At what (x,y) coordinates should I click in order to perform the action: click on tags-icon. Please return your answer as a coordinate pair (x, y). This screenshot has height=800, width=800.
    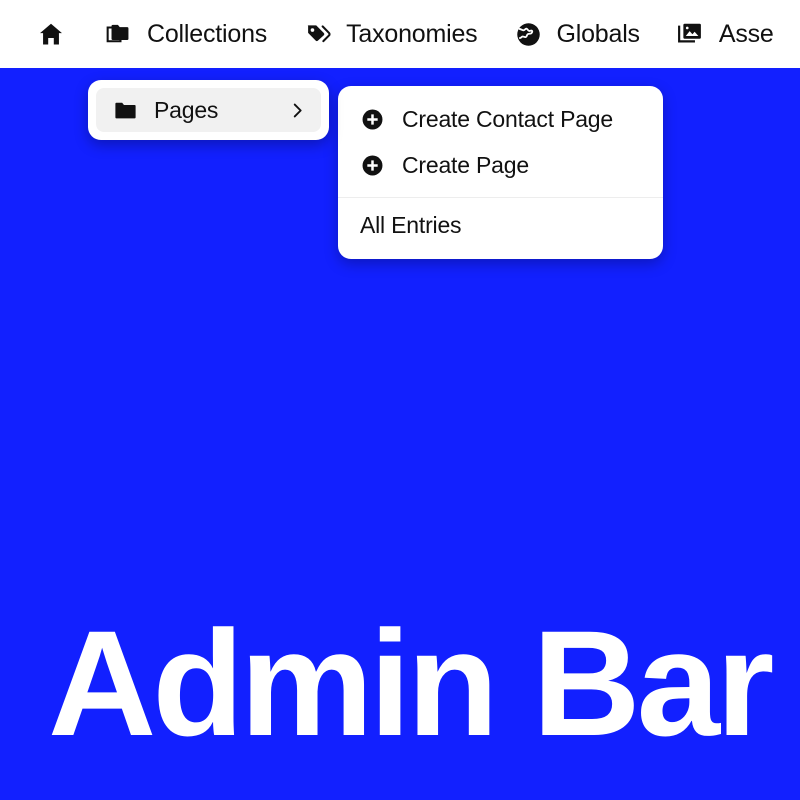
    Looking at the image, I should click on (318, 34).